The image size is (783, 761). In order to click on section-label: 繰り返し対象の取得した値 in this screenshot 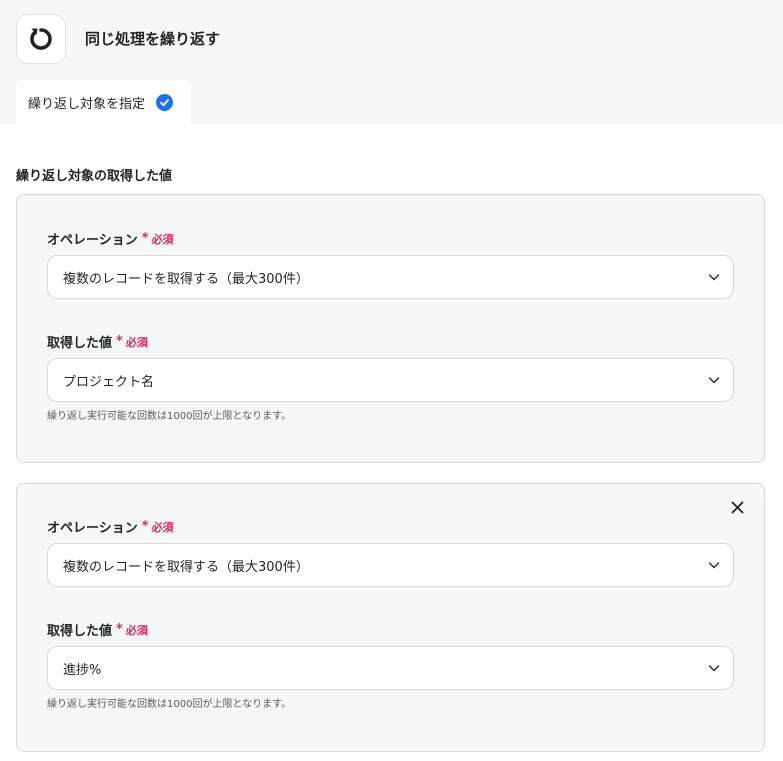, I will do `click(94, 176)`.